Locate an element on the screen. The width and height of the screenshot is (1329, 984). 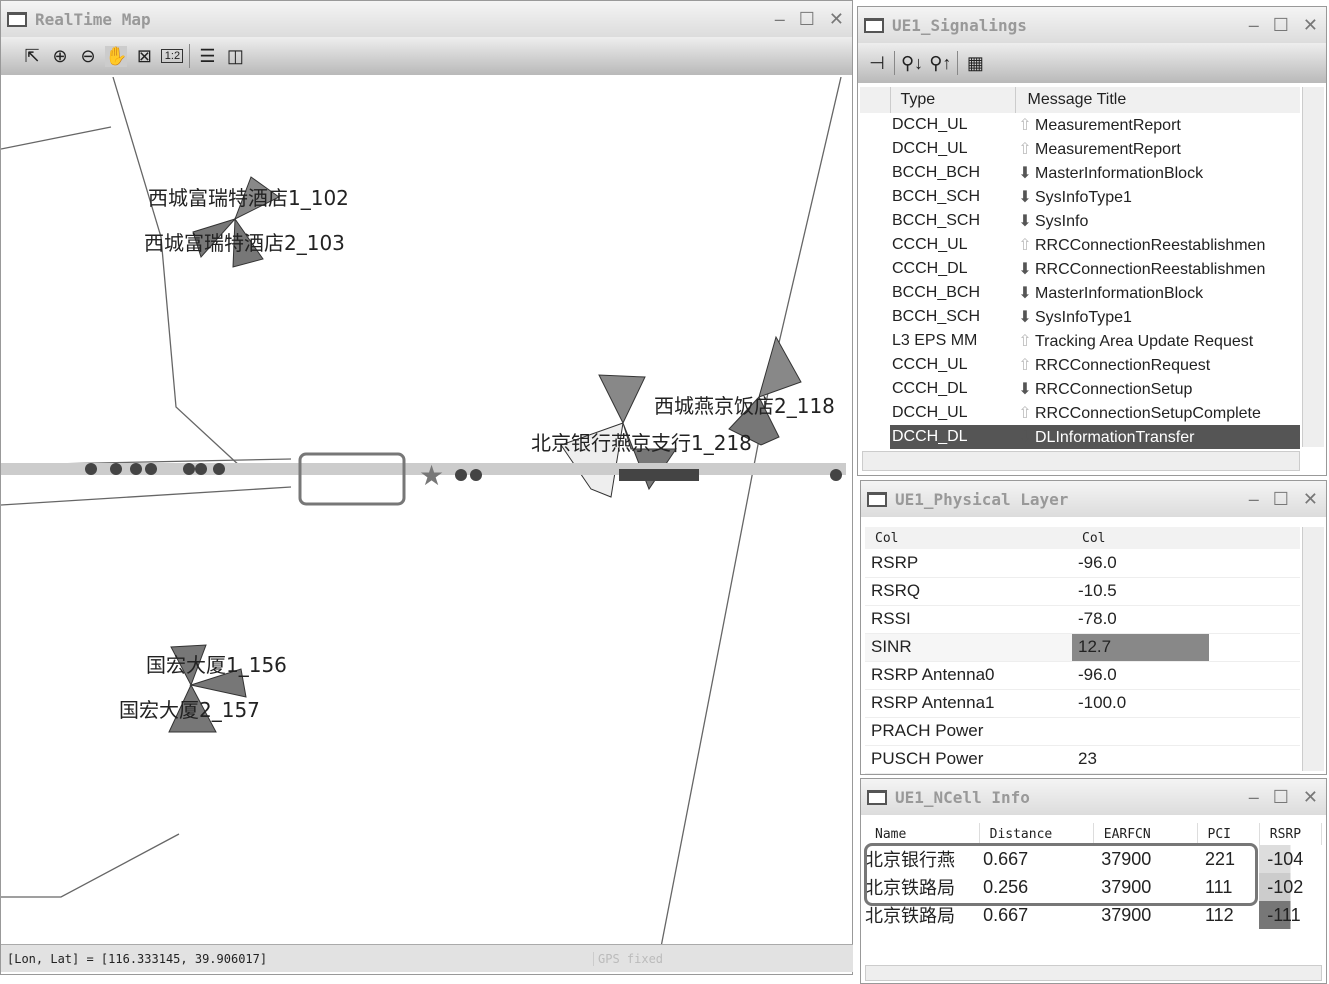
metric-name: RSRP is located at coordinates (968, 563).